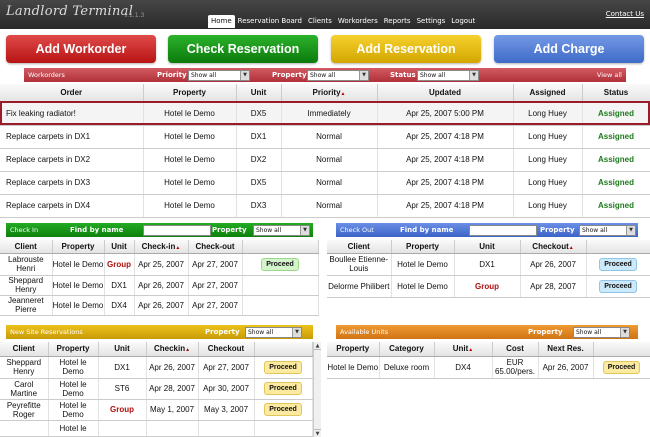 Image resolution: width=650 pixels, height=437 pixels. Describe the element at coordinates (616, 93) in the screenshot. I see `col-status: Status` at that location.